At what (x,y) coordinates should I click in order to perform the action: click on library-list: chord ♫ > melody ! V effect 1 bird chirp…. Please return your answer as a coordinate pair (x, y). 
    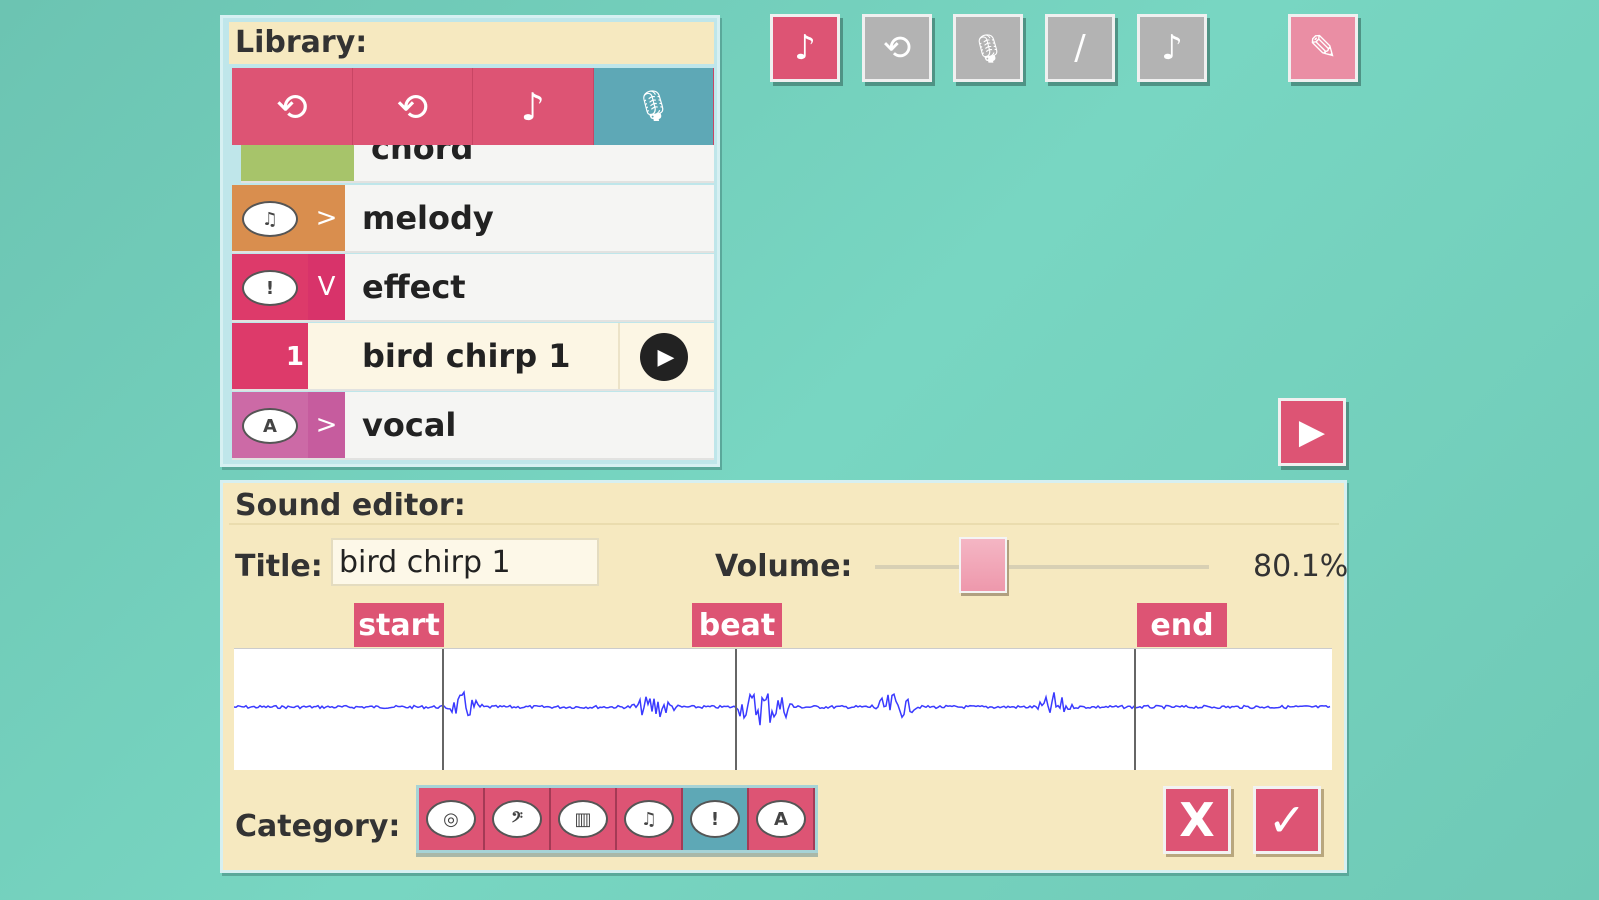
    Looking at the image, I should click on (473, 304).